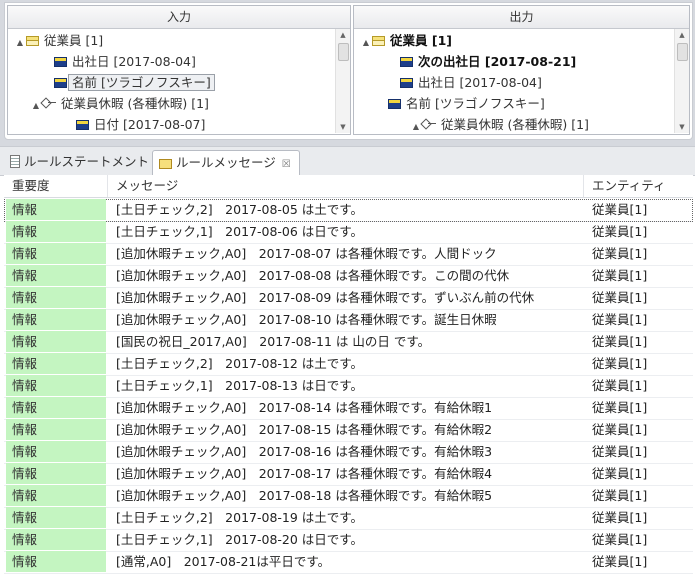 The height and width of the screenshot is (588, 695). Describe the element at coordinates (304, 495) in the screenshot. I see `message-cell: [追加休暇チェック,A0] 2017-08-18 は各種休暇です。有給休暇5` at that location.